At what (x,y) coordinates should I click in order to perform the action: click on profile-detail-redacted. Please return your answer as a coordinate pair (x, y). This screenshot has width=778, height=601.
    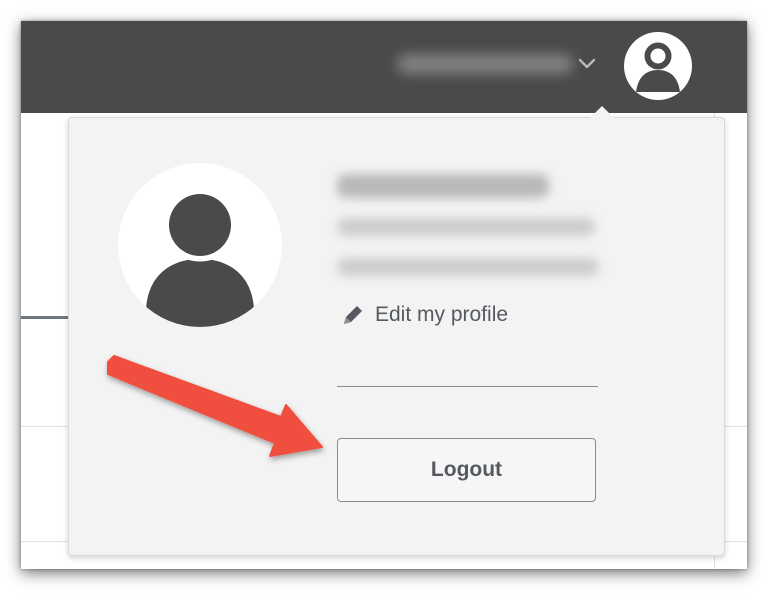
    Looking at the image, I should click on (468, 267).